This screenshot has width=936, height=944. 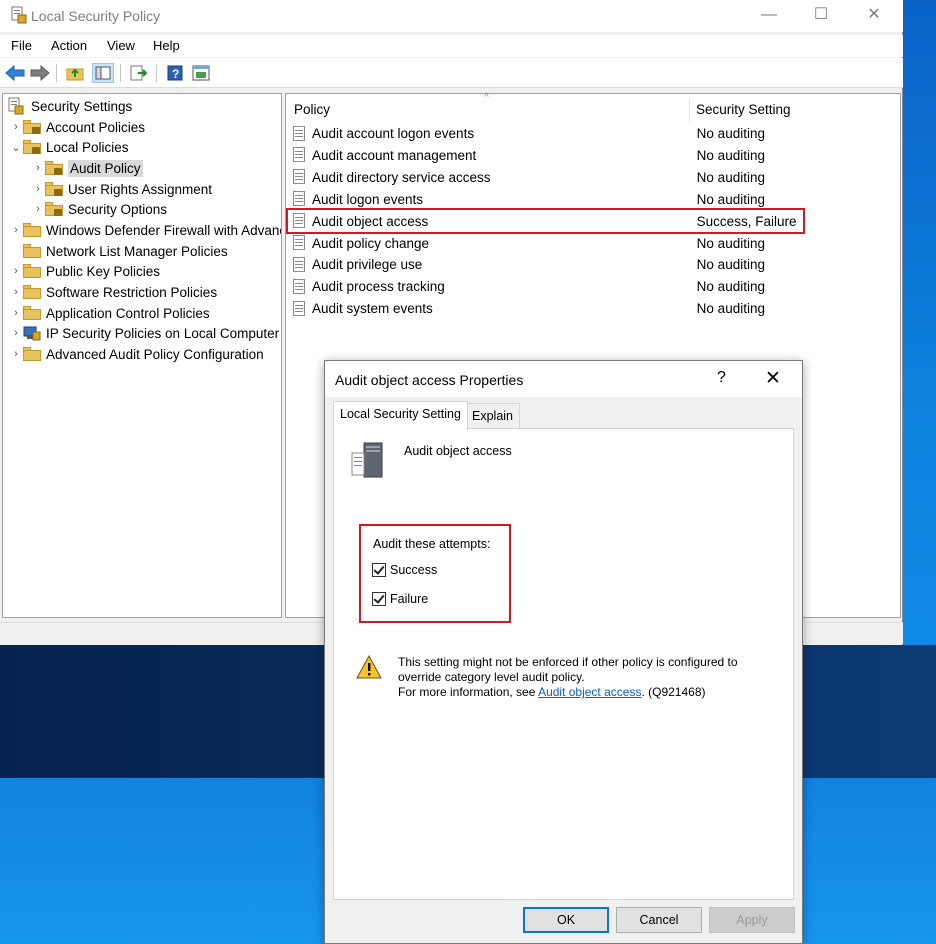 I want to click on tree-node-application-control: › Application Control Policies, so click(x=109, y=313).